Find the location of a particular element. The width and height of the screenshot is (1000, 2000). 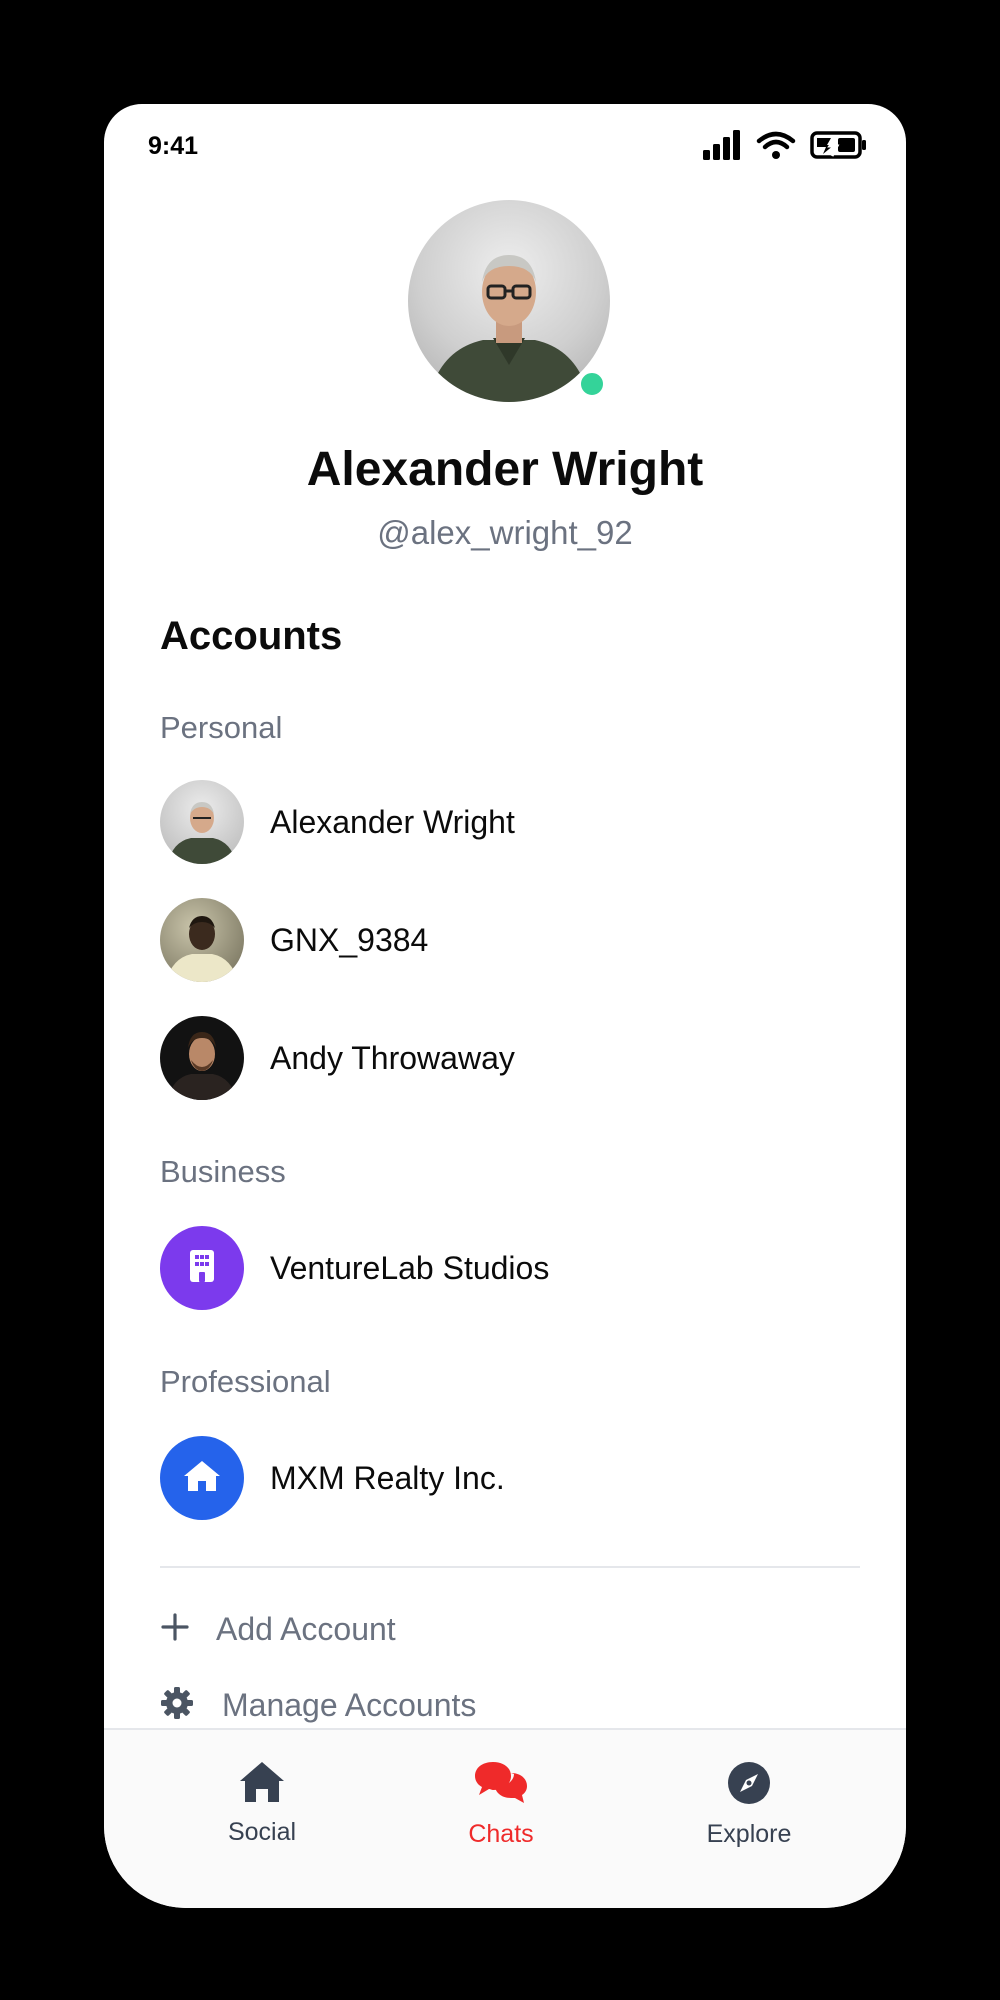

account-row-mxm-realty: MXM Realty Inc. is located at coordinates (505, 1478).